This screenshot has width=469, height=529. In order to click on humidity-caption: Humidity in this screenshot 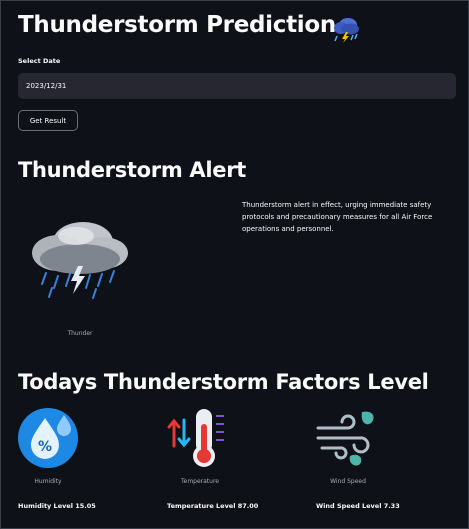, I will do `click(48, 481)`.